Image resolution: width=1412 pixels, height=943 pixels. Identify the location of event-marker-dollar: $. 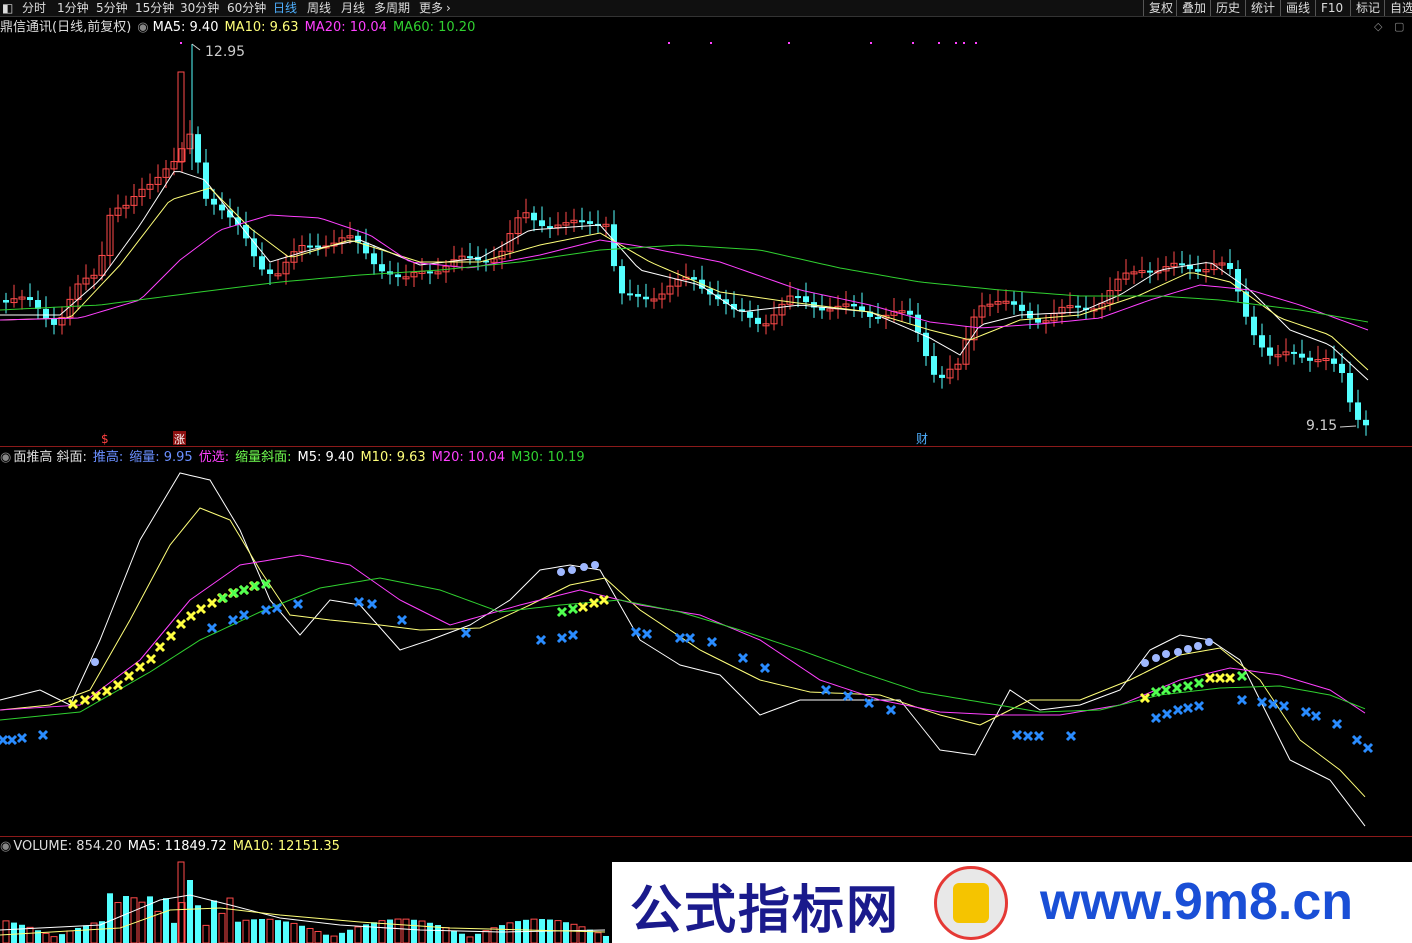
(105, 439).